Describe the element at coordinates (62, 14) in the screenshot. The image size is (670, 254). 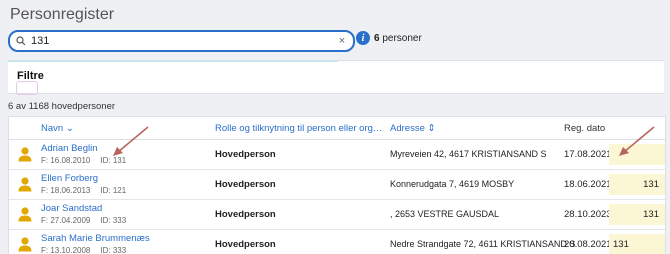
I see `page-title: Personregister` at that location.